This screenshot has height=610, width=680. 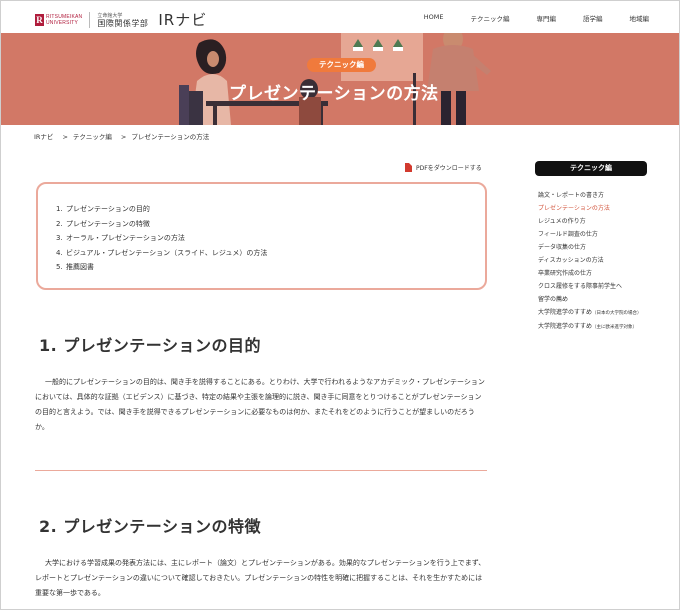 What do you see at coordinates (553, 299) in the screenshot?
I see `sidebar-item-label: 留学の薦め` at bounding box center [553, 299].